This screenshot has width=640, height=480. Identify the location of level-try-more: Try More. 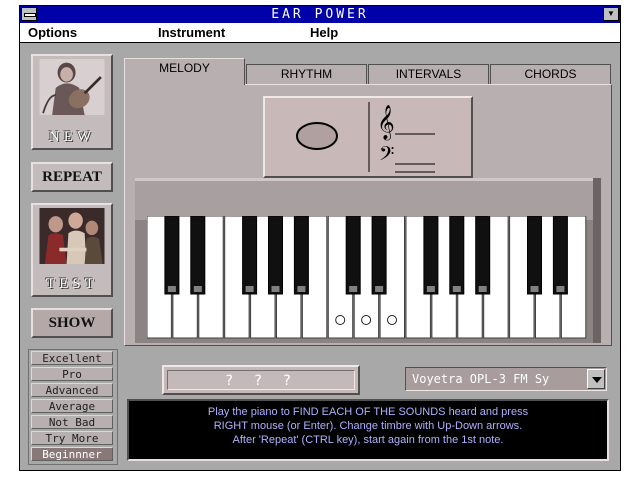
(72, 438).